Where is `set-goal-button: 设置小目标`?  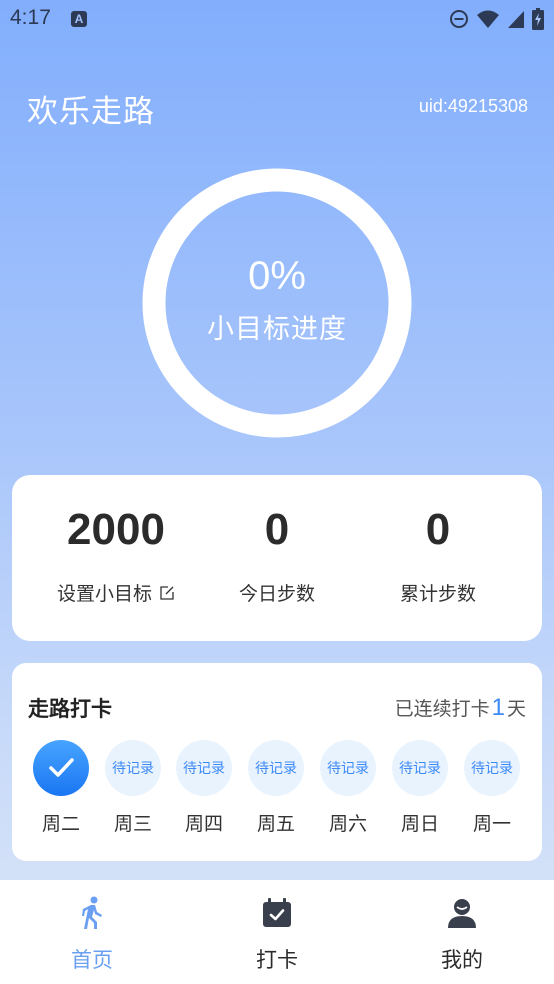 set-goal-button: 设置小目标 is located at coordinates (116, 592).